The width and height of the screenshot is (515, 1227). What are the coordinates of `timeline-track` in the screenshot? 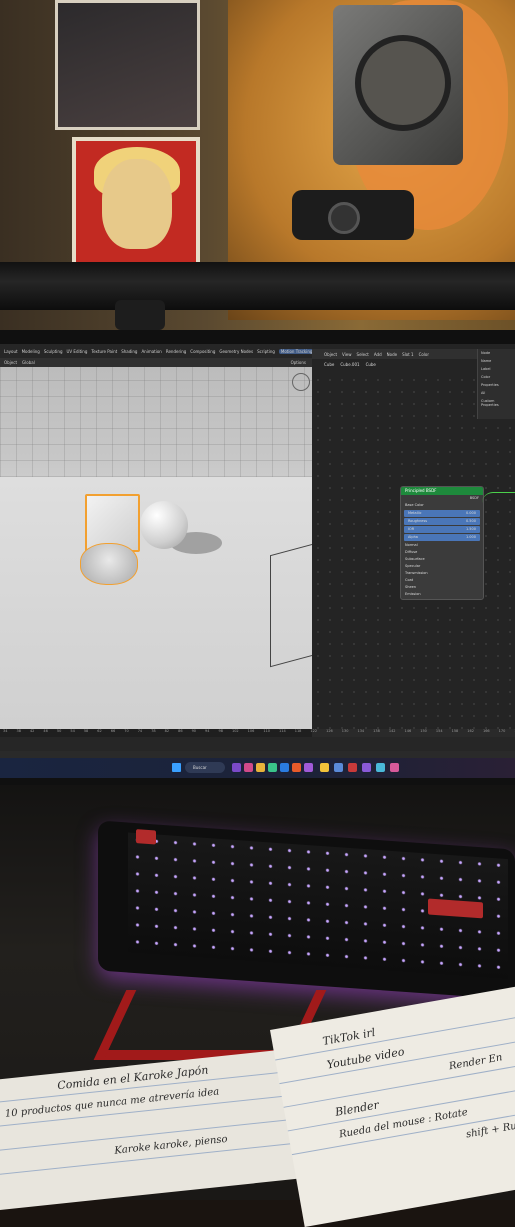 It's located at (257, 744).